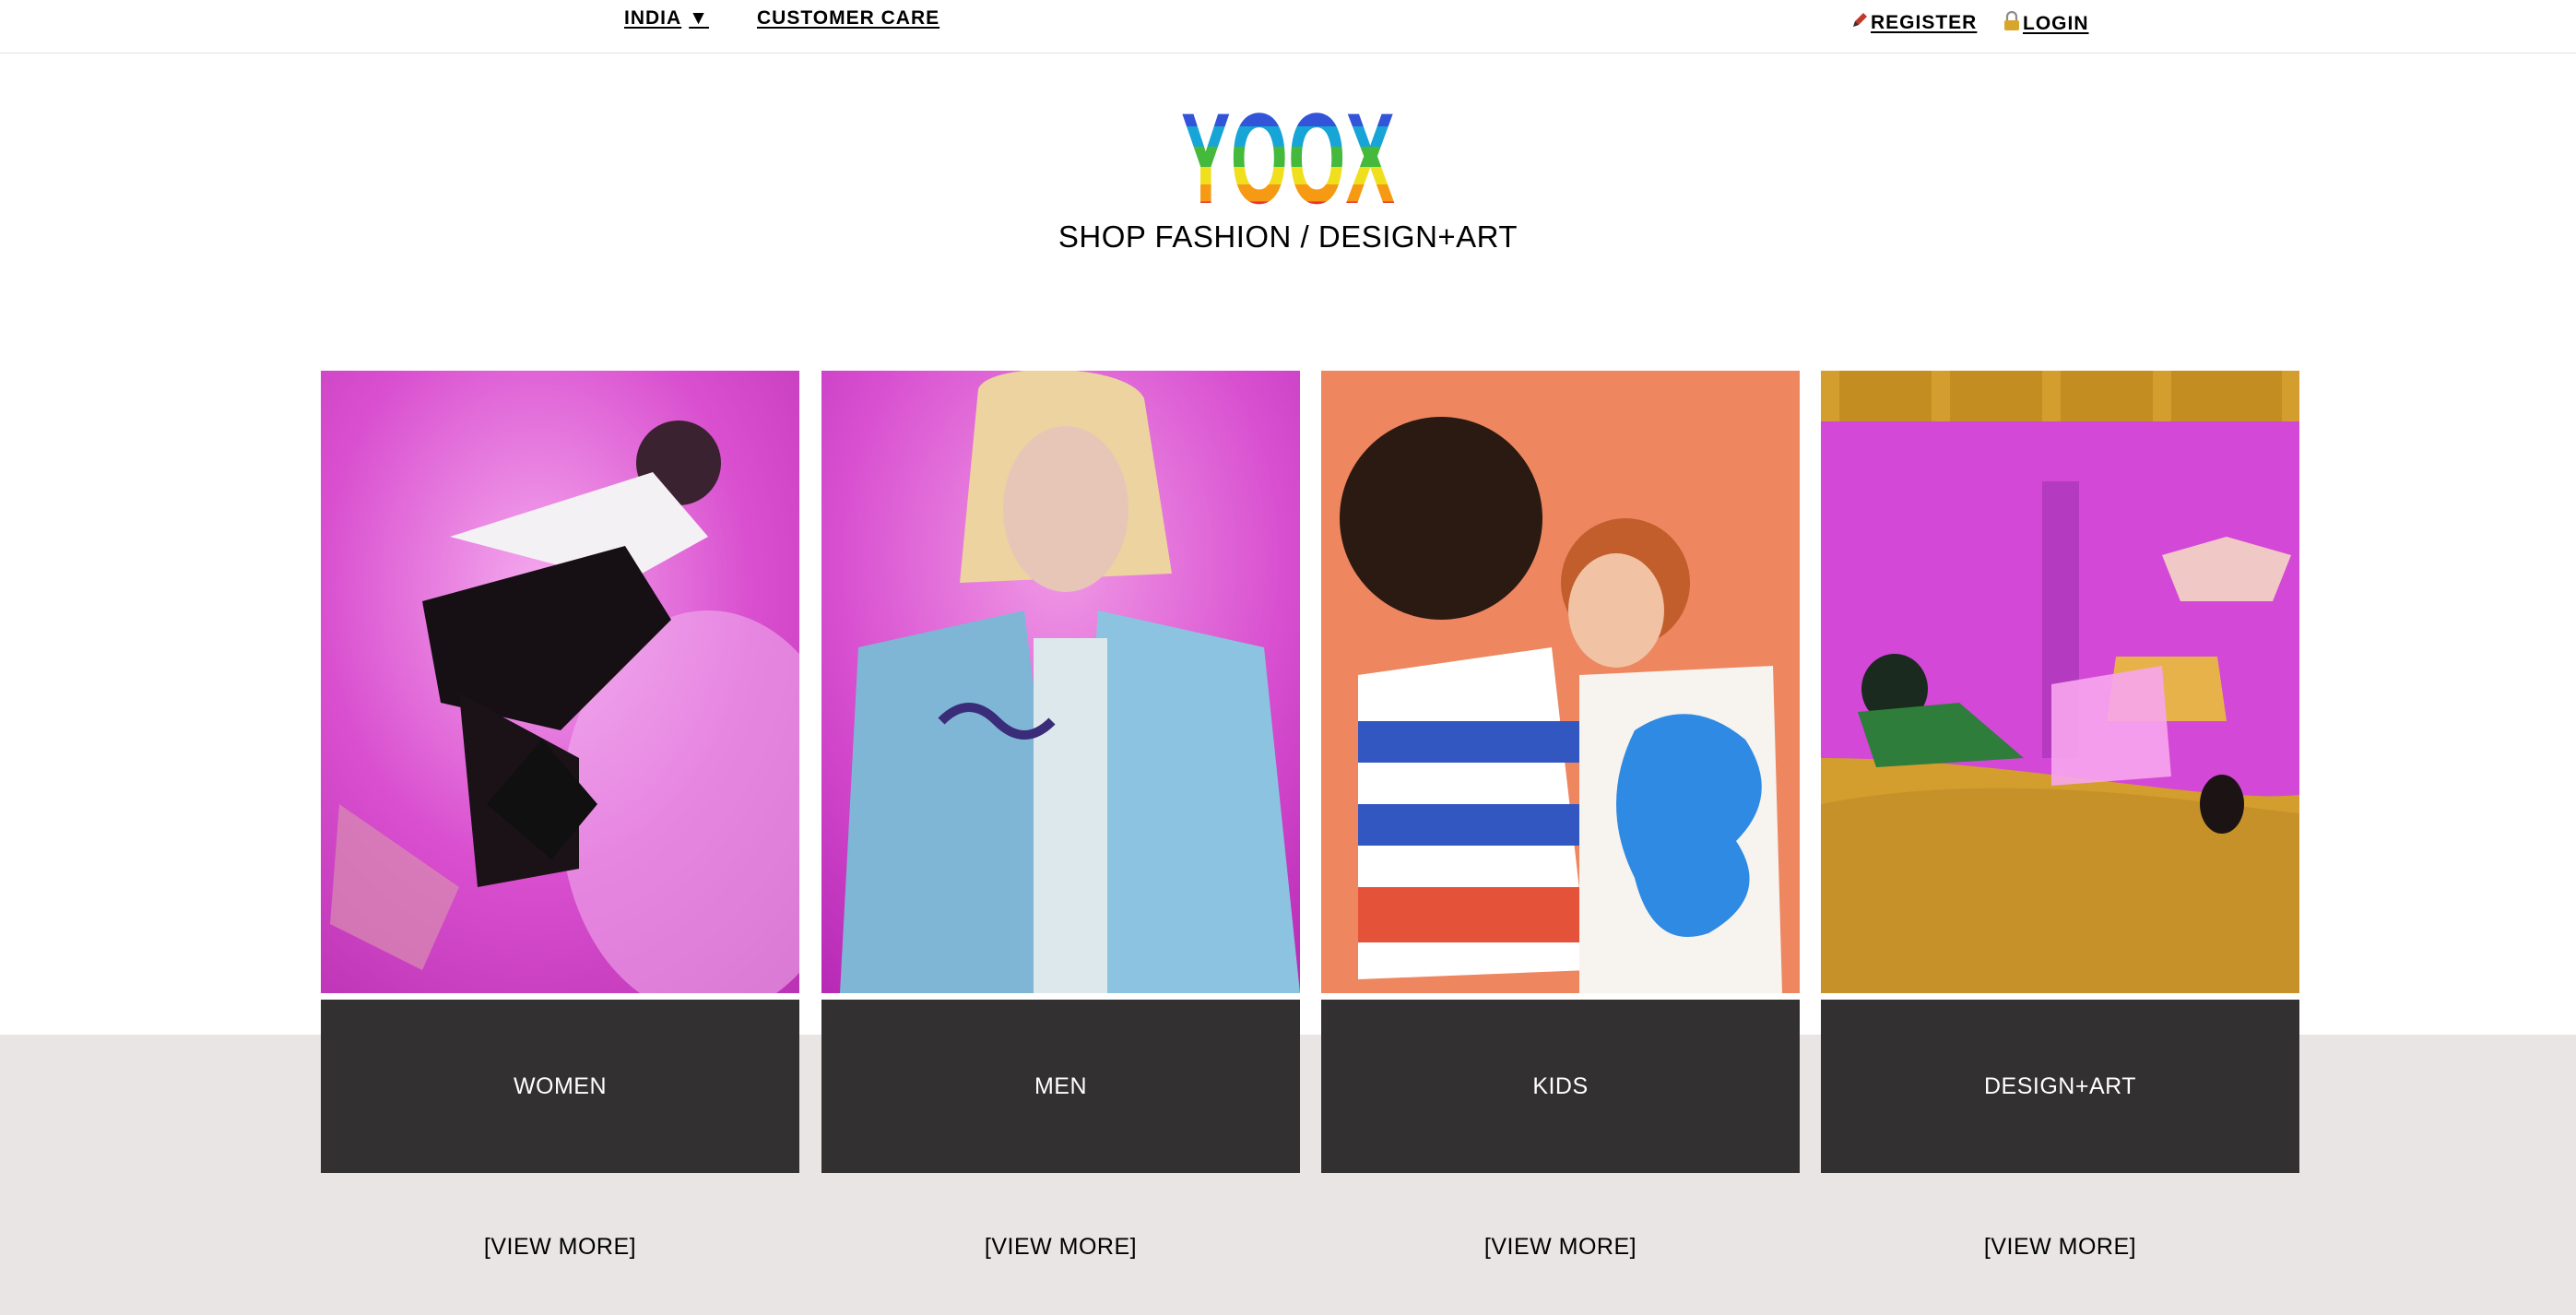 The width and height of the screenshot is (2576, 1315). I want to click on women-label: WOMEN, so click(560, 1086).